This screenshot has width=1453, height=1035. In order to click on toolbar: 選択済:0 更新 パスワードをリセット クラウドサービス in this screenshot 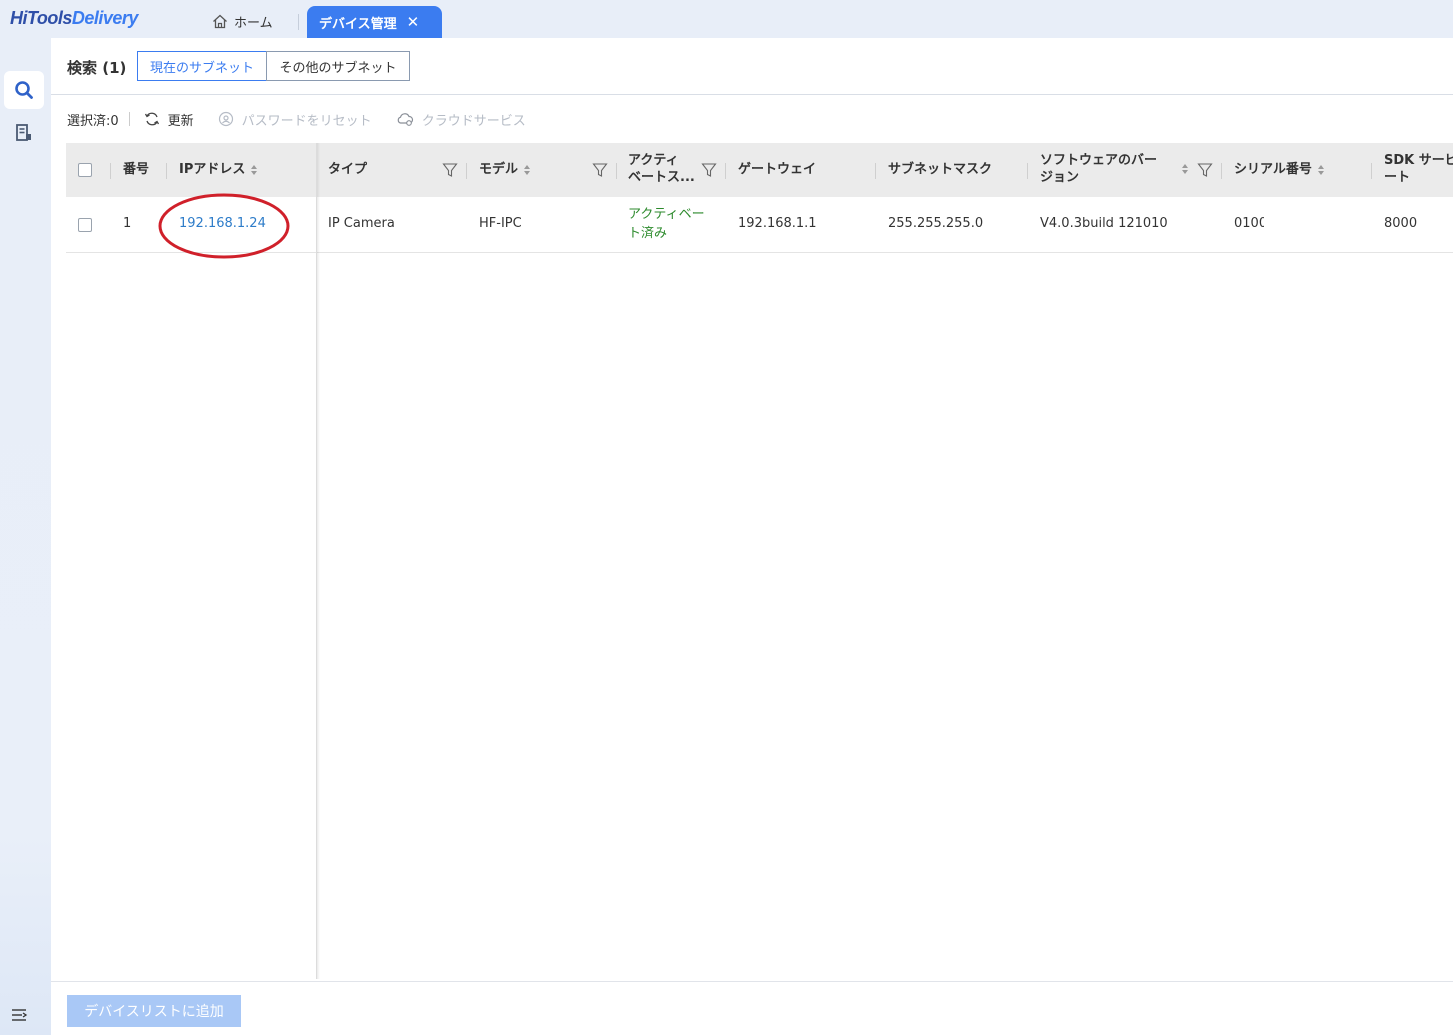, I will do `click(308, 119)`.